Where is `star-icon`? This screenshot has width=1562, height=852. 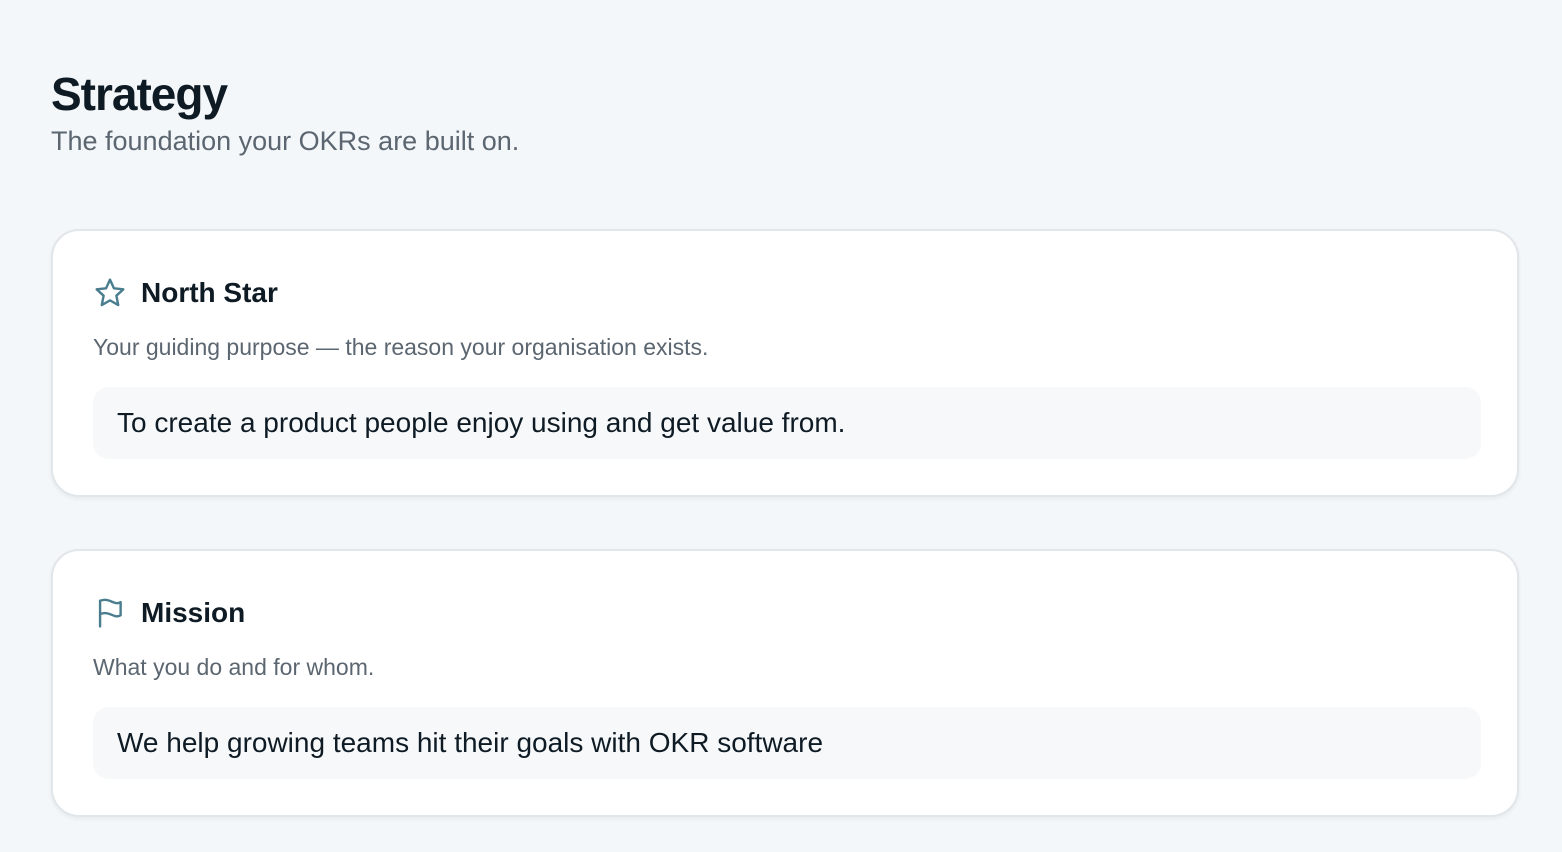 star-icon is located at coordinates (110, 293).